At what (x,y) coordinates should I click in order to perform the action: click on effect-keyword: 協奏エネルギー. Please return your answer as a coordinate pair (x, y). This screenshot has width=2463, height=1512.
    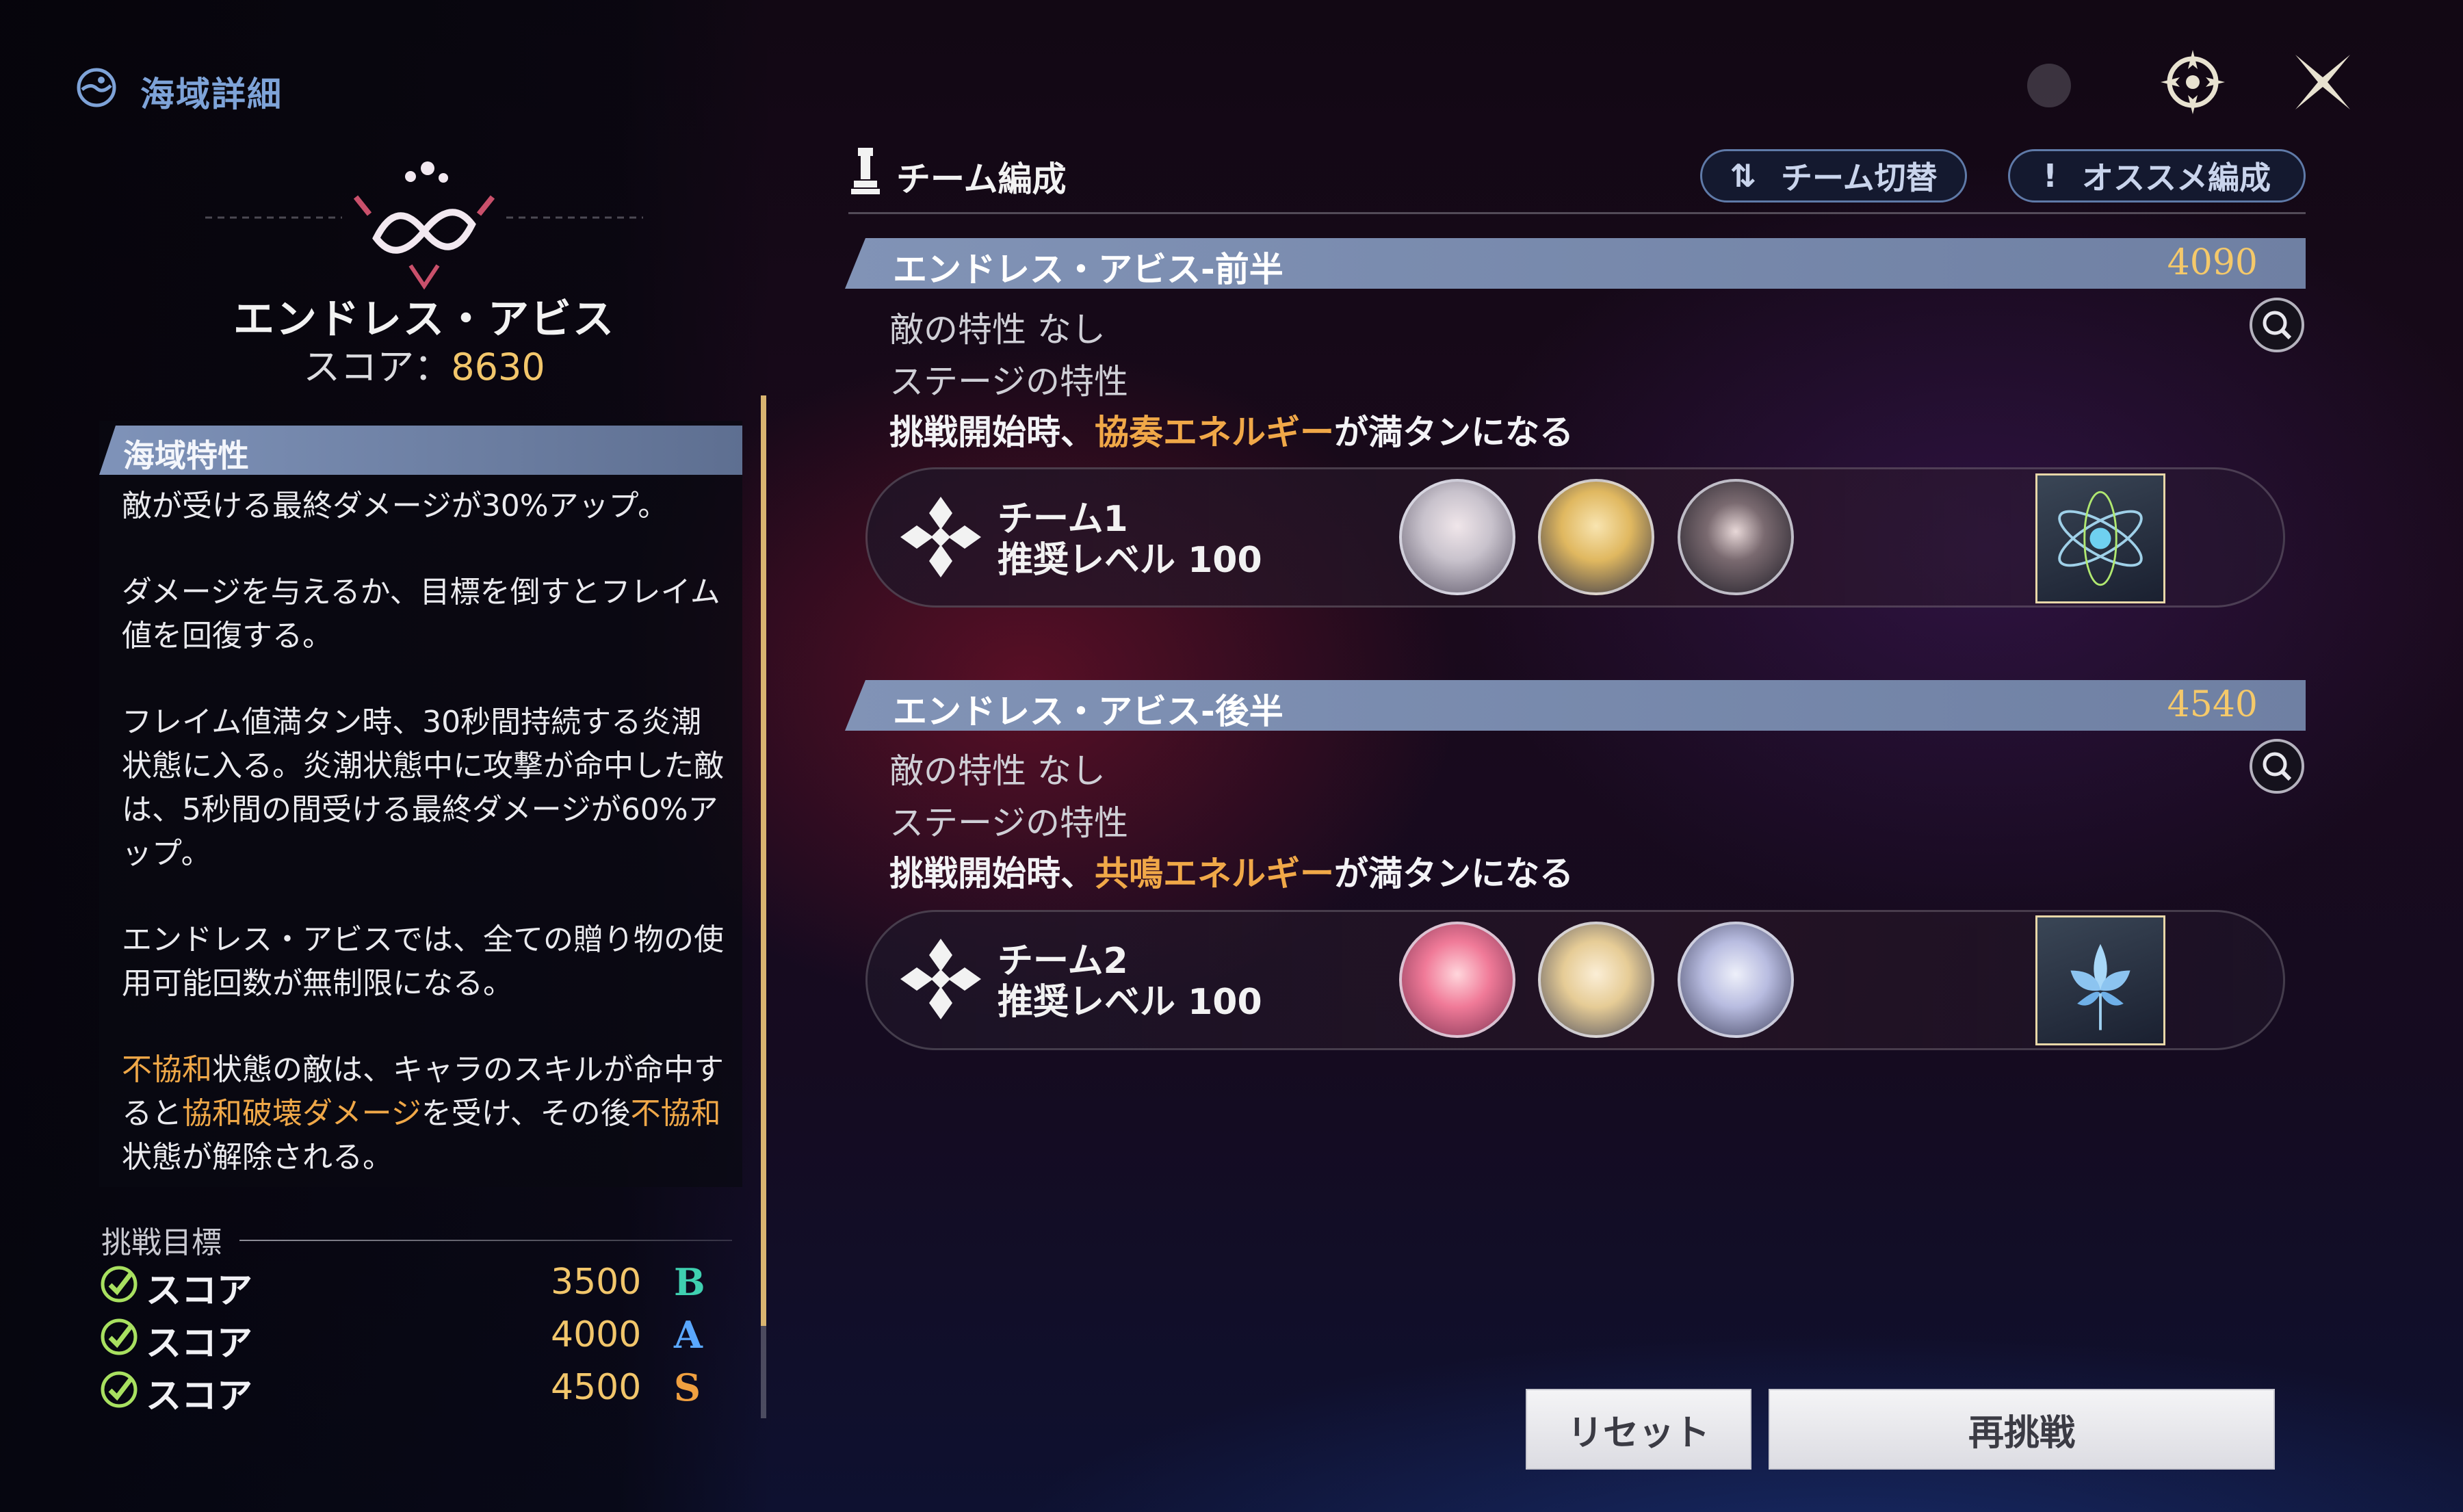
    Looking at the image, I should click on (1214, 432).